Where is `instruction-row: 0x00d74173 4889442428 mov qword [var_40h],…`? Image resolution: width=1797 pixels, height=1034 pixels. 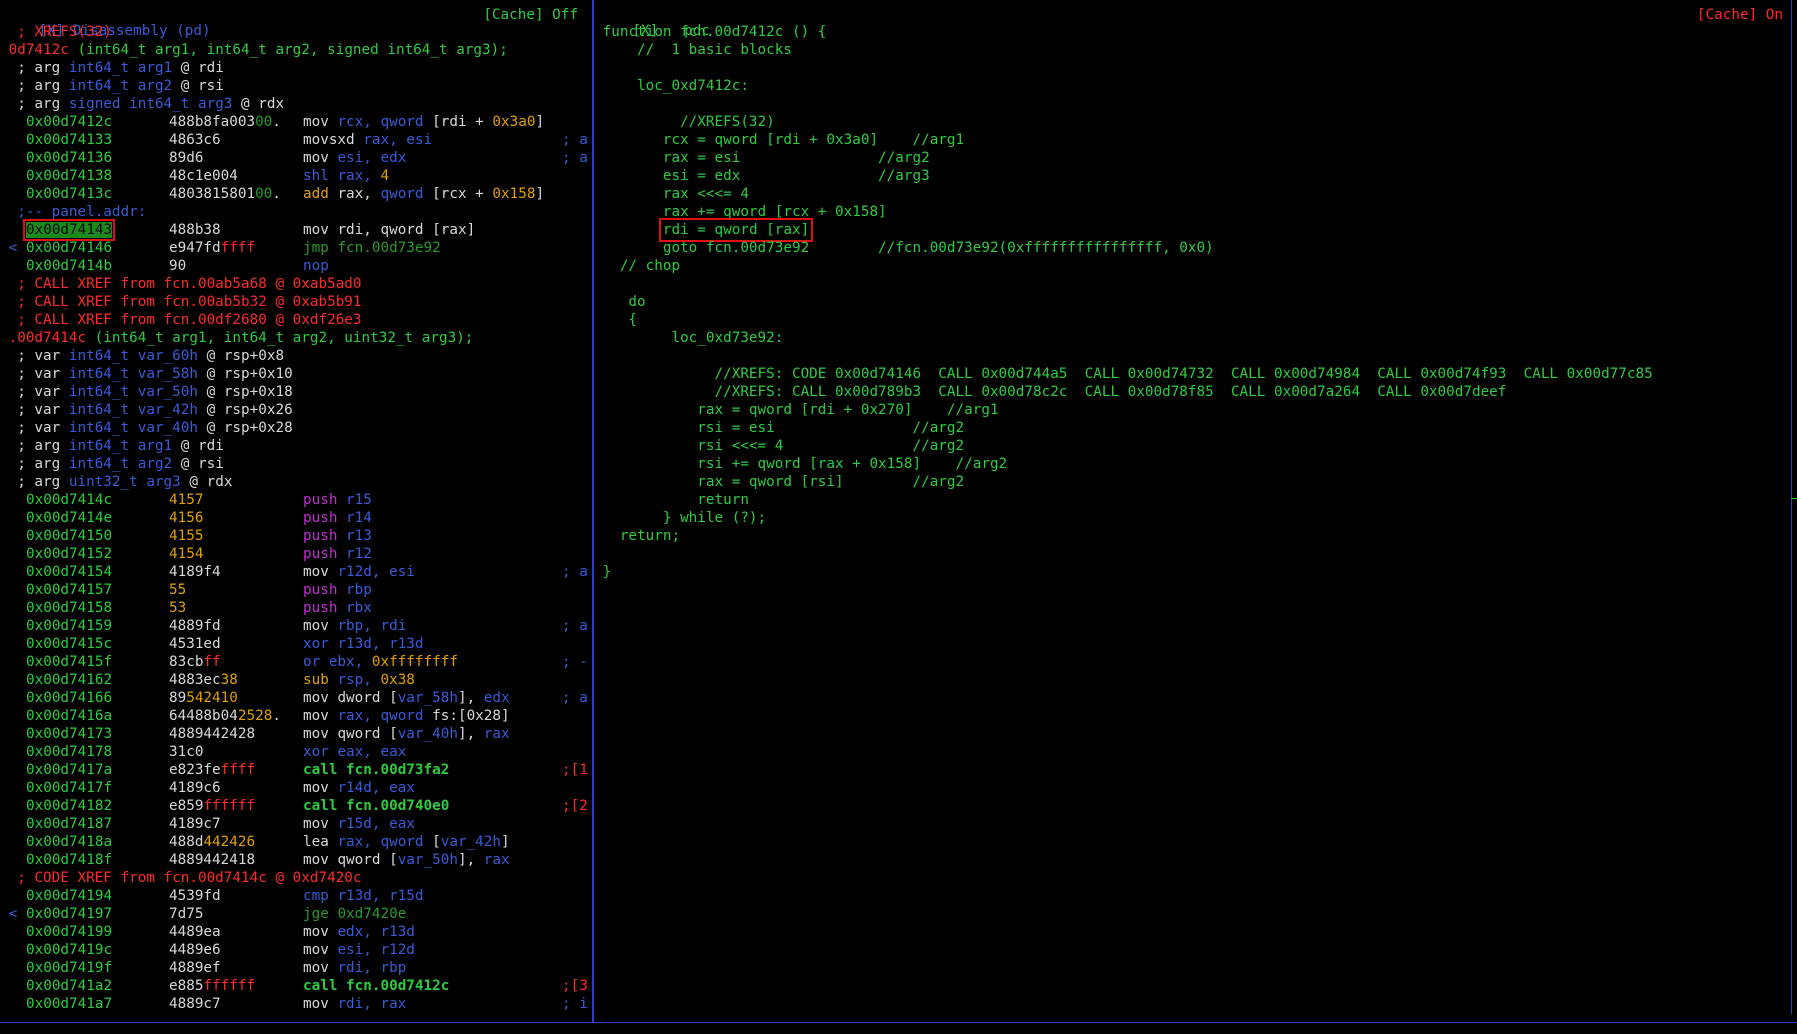 instruction-row: 0x00d74173 4889442428 mov qword [var_40h],… is located at coordinates (296, 734).